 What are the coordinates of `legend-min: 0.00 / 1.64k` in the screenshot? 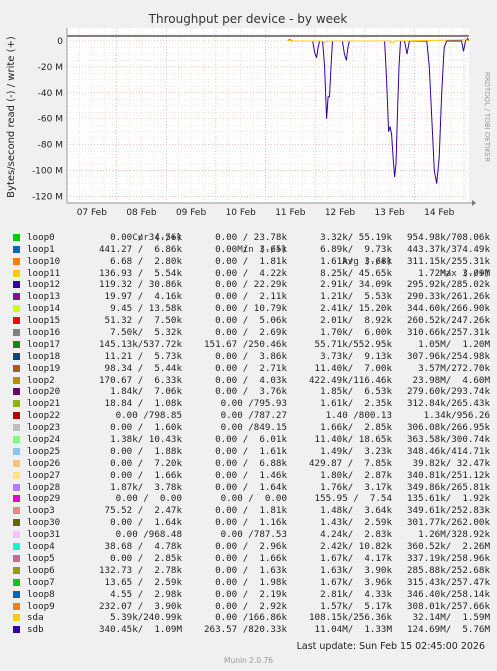 It's located at (251, 487).